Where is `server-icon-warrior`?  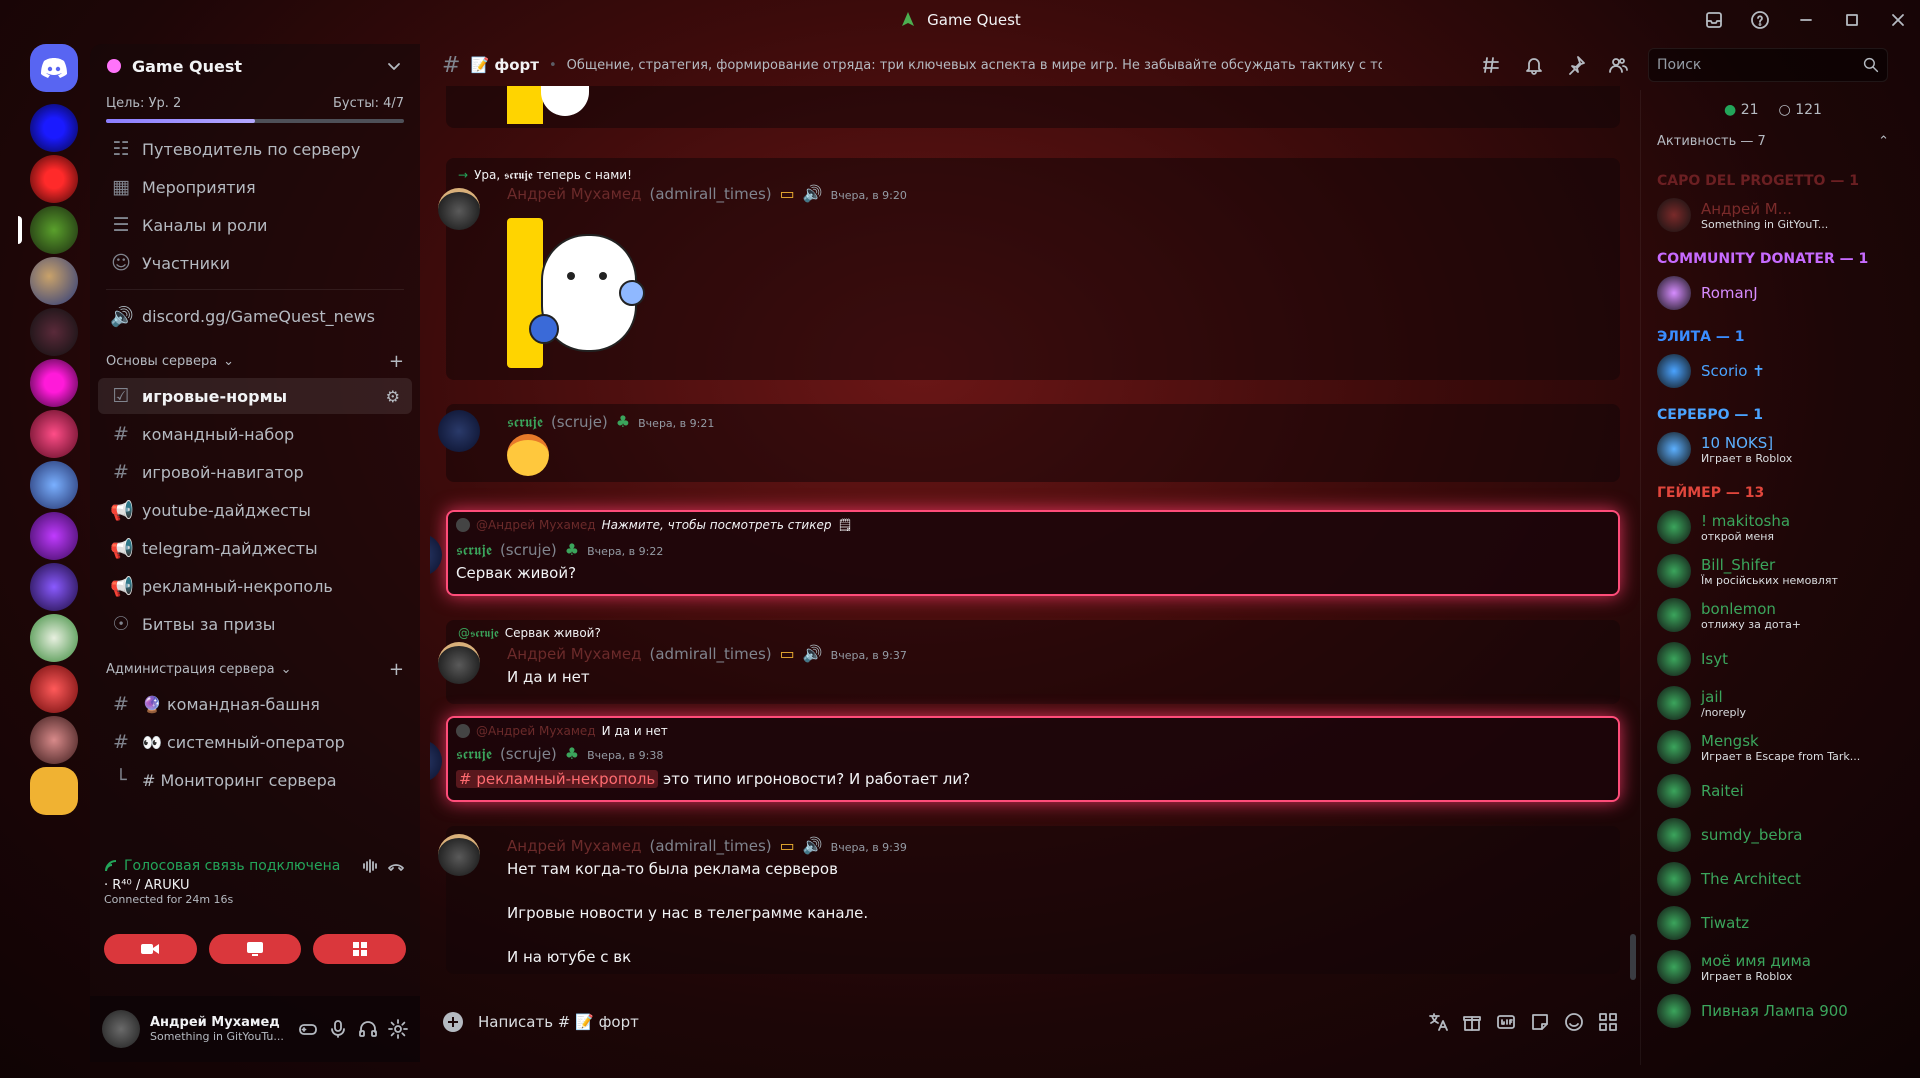 server-icon-warrior is located at coordinates (54, 689).